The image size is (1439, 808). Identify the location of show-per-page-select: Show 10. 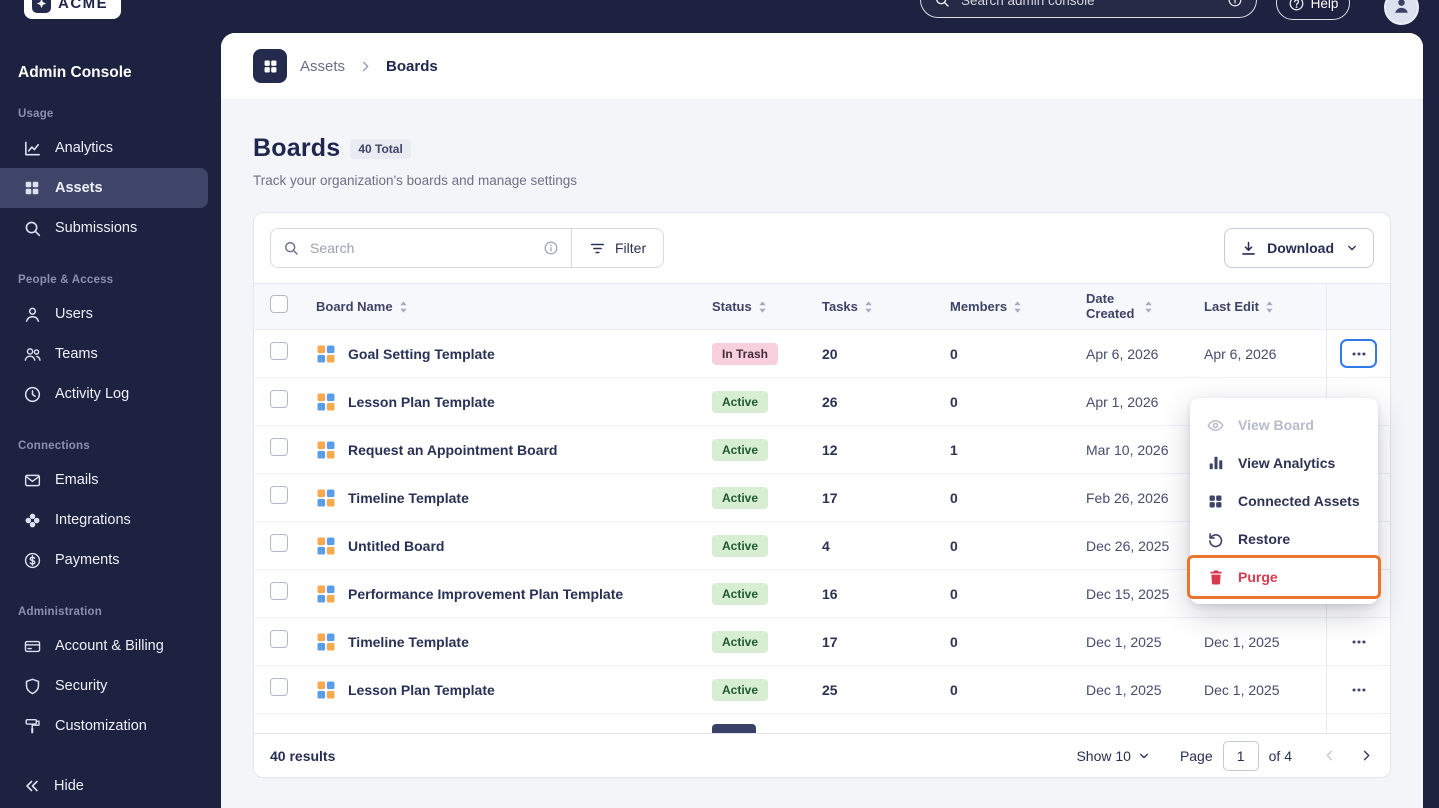
(1112, 756).